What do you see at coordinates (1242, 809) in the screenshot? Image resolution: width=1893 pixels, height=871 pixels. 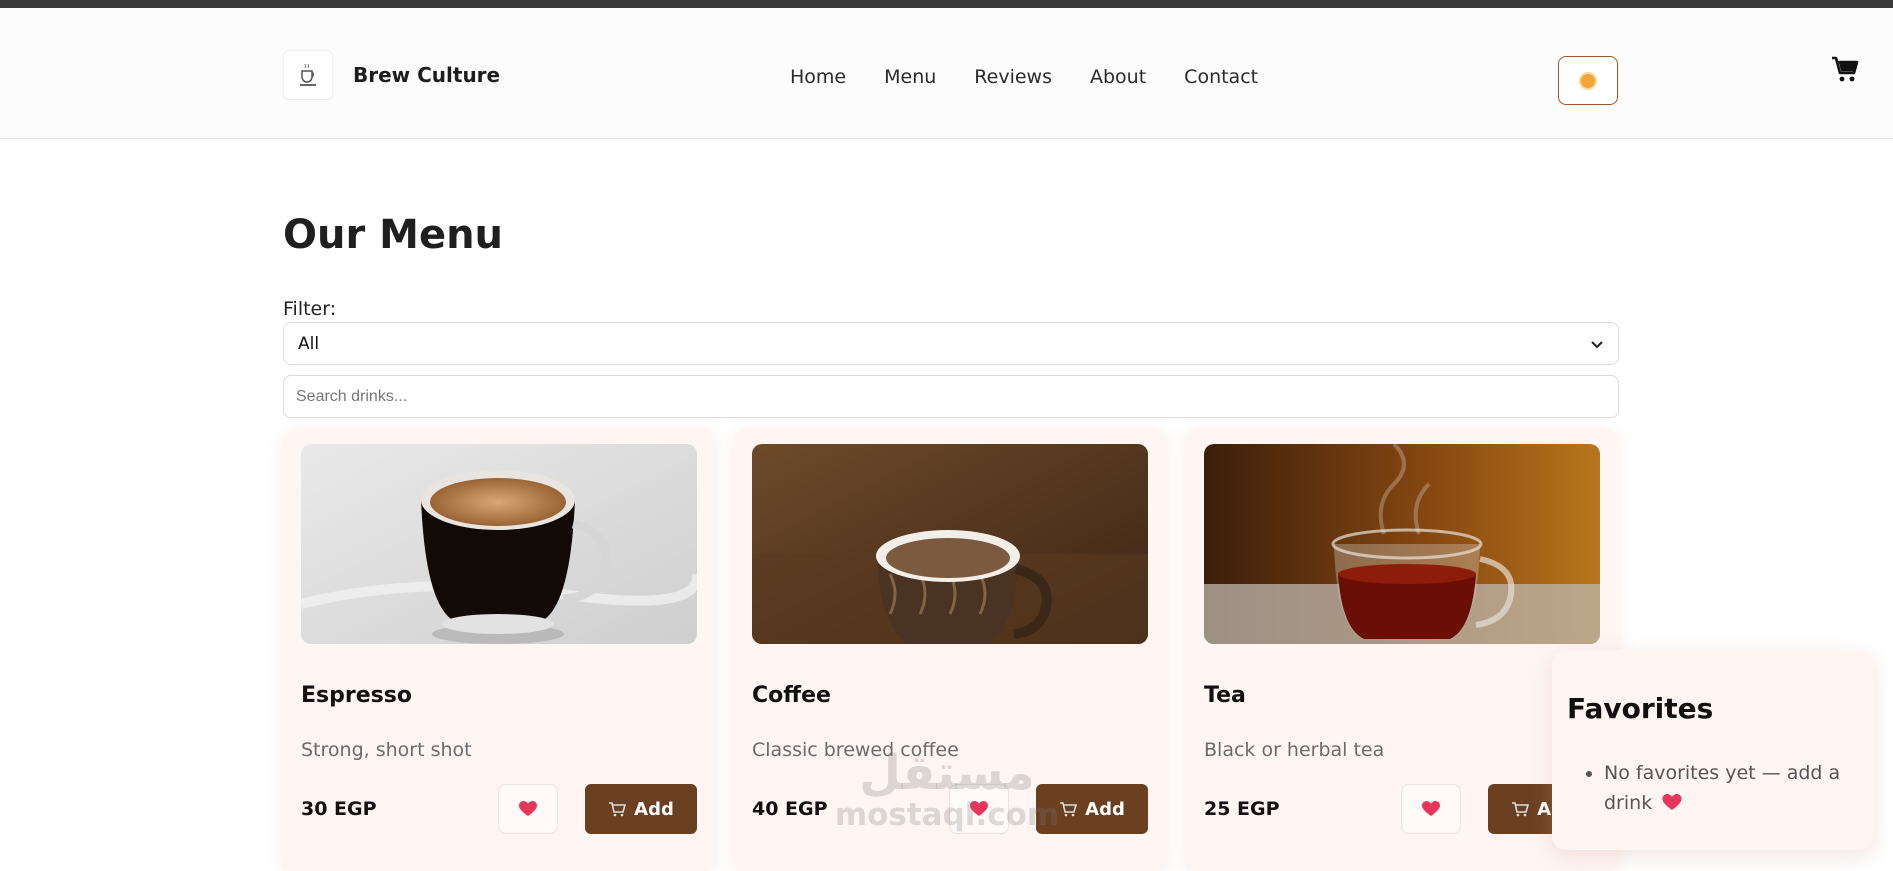 I see `product-price: 25 EGP` at bounding box center [1242, 809].